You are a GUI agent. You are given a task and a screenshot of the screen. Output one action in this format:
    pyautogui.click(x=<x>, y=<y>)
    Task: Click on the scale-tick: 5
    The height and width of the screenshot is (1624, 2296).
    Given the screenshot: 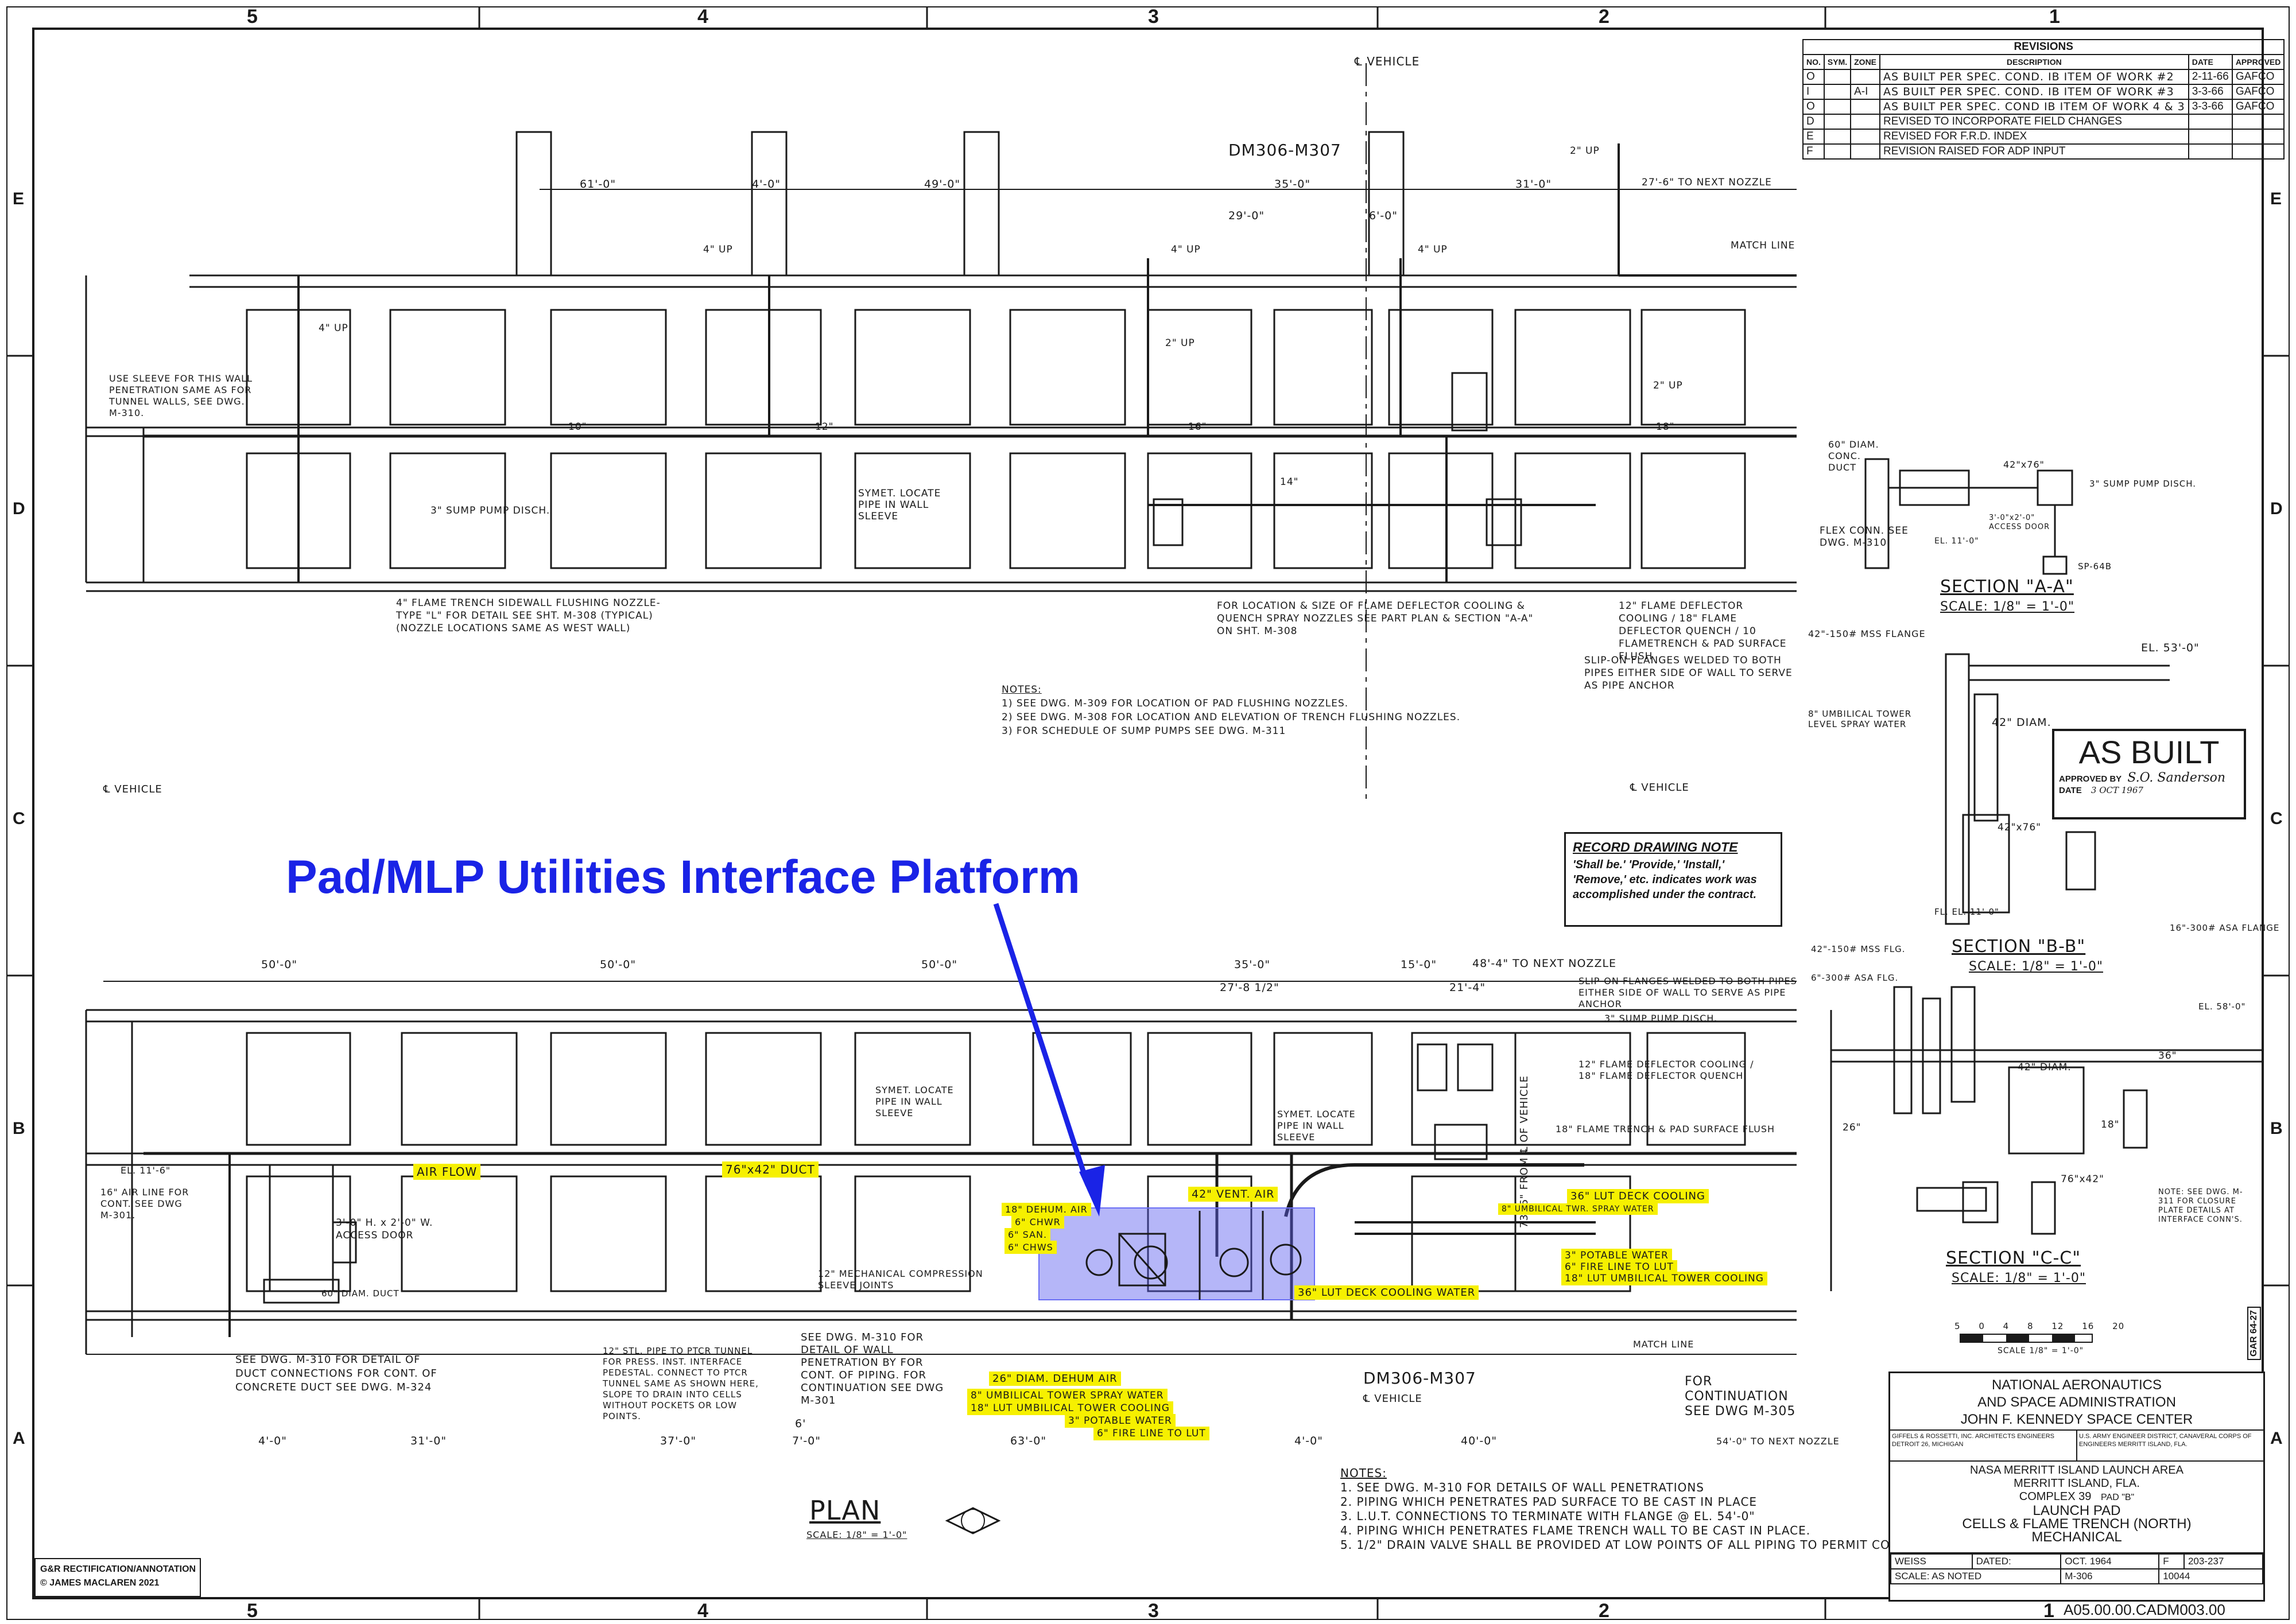 What is the action you would take?
    pyautogui.click(x=1957, y=1326)
    